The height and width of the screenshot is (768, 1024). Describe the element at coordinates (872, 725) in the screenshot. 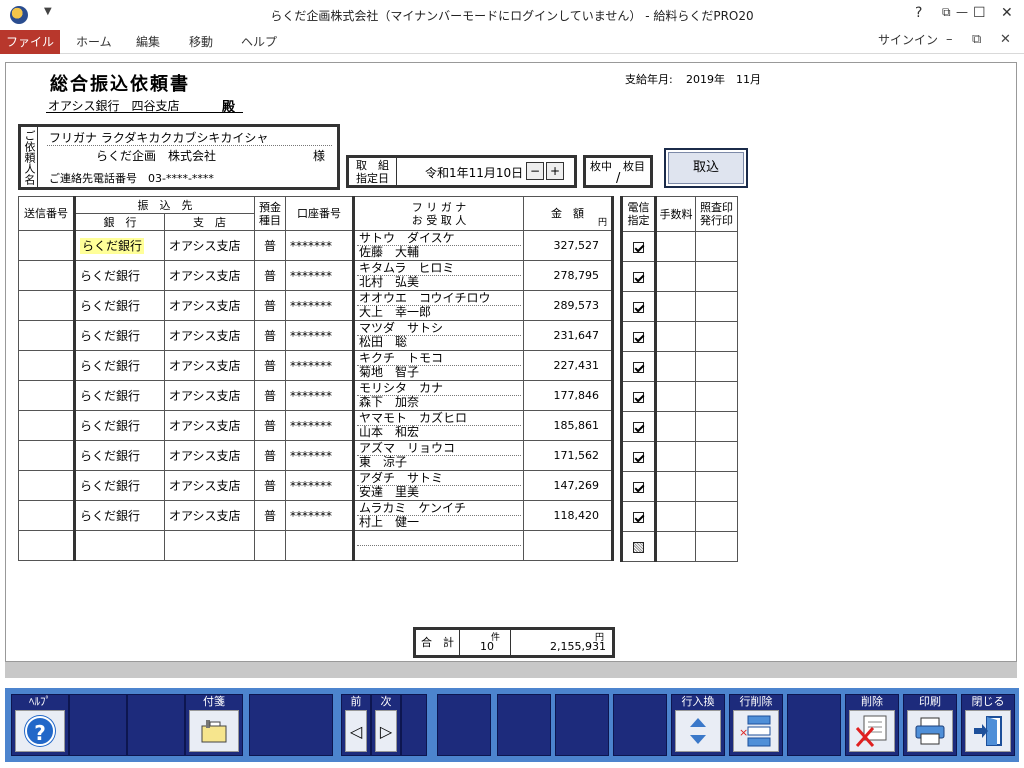

I see `delete-button: 削除` at that location.